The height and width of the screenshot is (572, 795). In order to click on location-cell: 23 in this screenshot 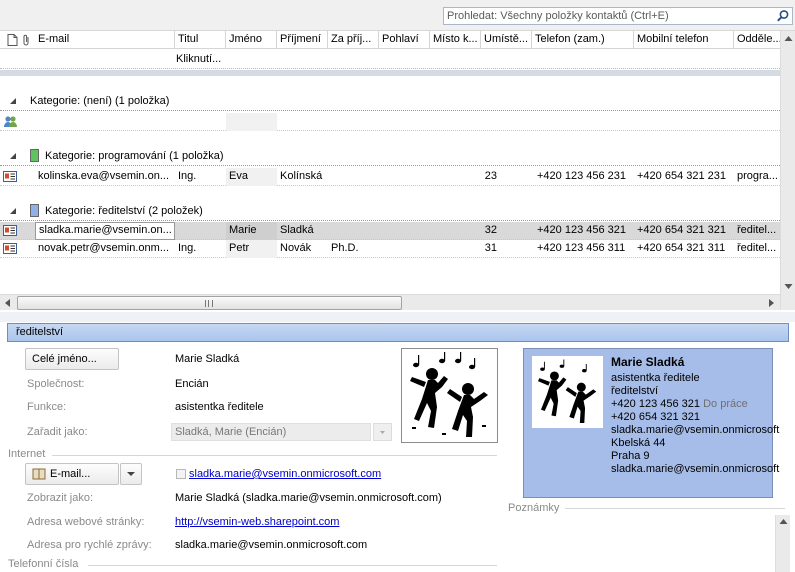, I will do `click(490, 176)`.